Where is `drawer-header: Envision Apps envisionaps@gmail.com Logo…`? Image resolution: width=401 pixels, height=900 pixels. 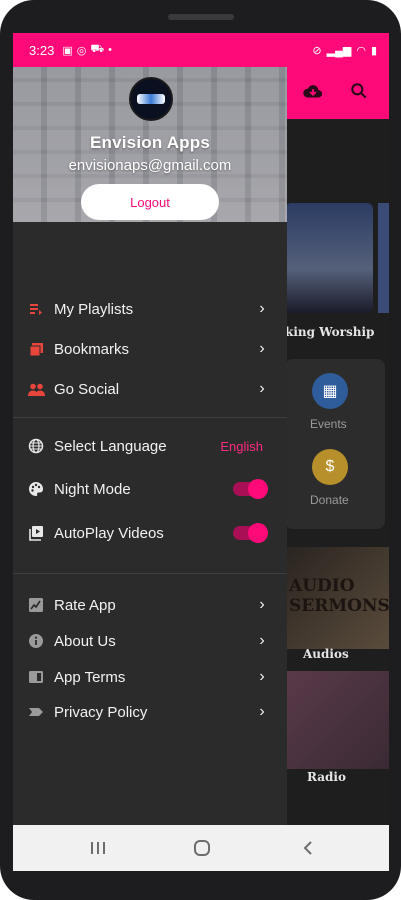
drawer-header: Envision Apps envisionaps@gmail.com Logo… is located at coordinates (150, 144).